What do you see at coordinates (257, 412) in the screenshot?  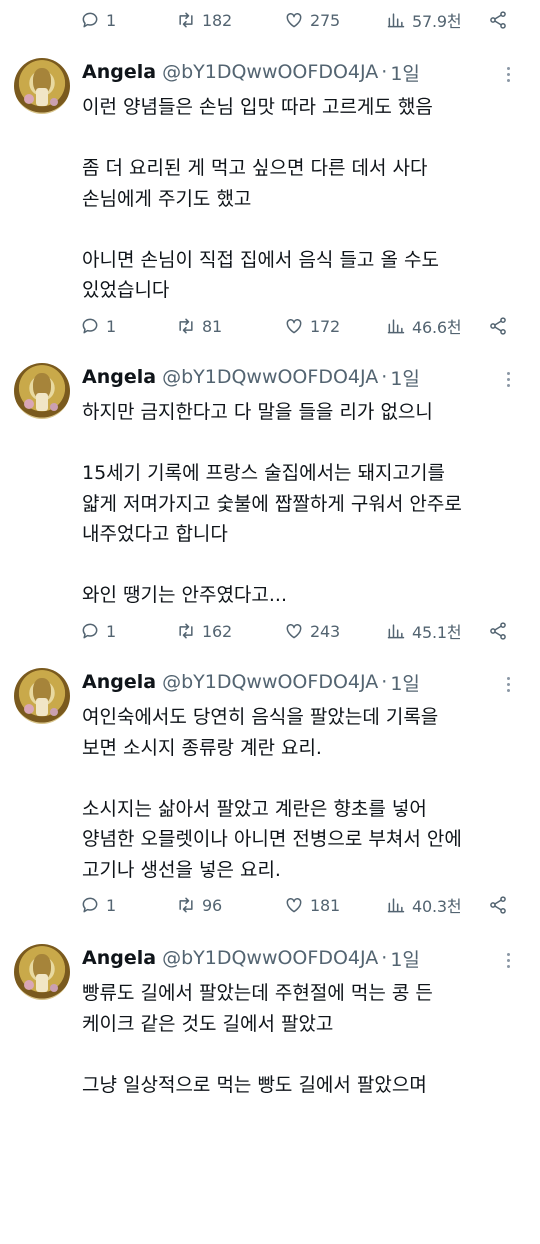 I see `tweet-text-line: 하지만 금지한다고 다 말을 들을 리가 없으니` at bounding box center [257, 412].